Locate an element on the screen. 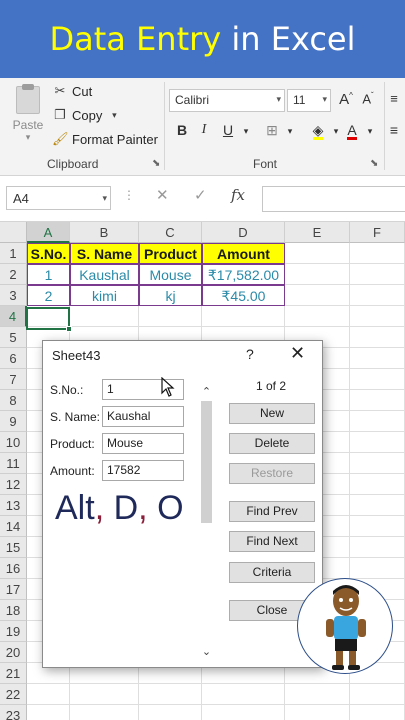  row-header-23: 23 is located at coordinates (13, 712).